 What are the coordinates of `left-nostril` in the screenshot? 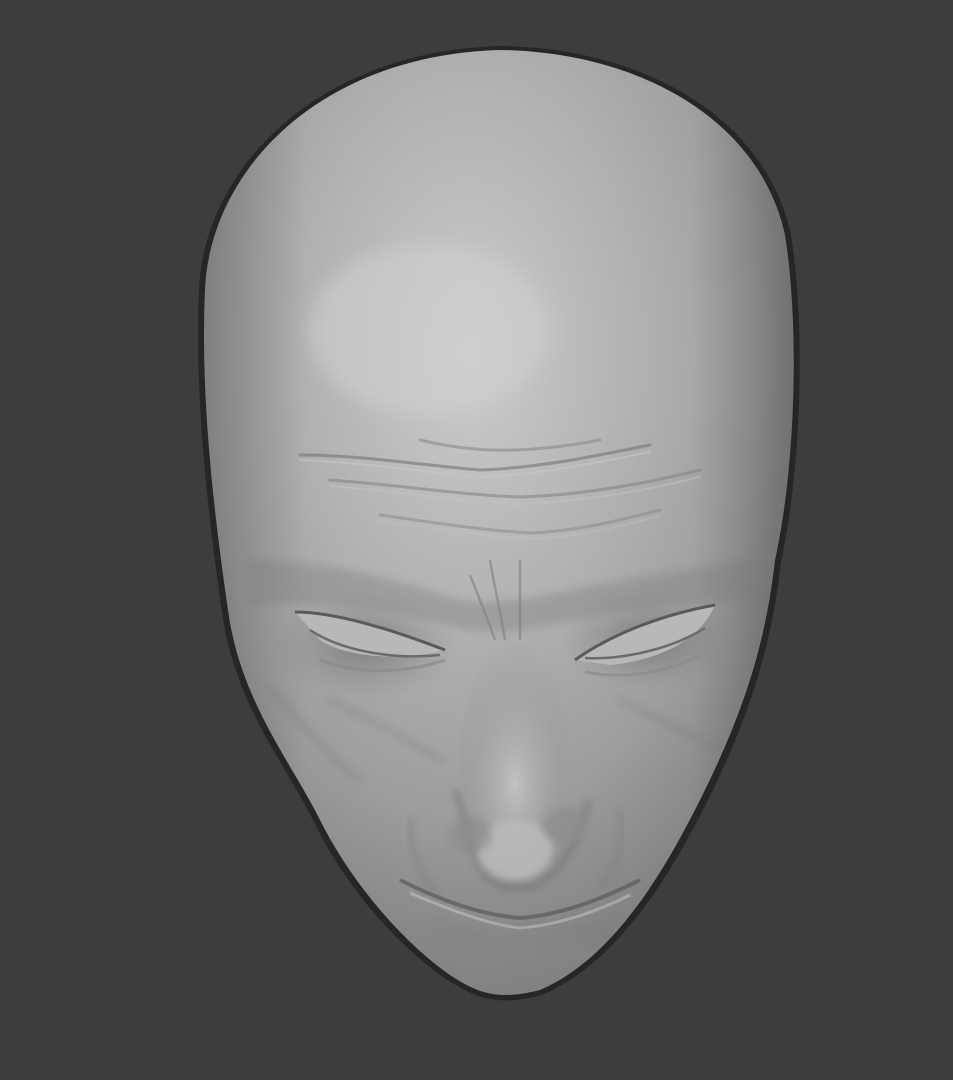 It's located at (470, 835).